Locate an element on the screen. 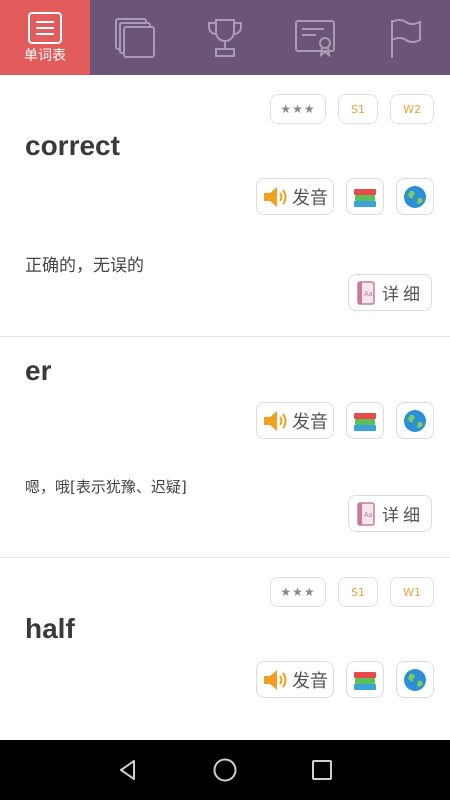  meaning-text: 嗯，哦[表示犹豫、迟疑] is located at coordinates (106, 487).